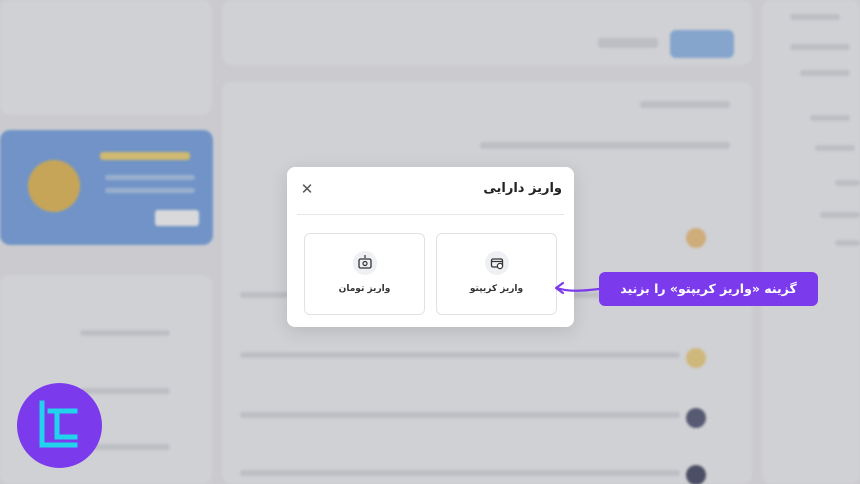  What do you see at coordinates (364, 289) in the screenshot?
I see `toman-deposit-label: واریز تومان` at bounding box center [364, 289].